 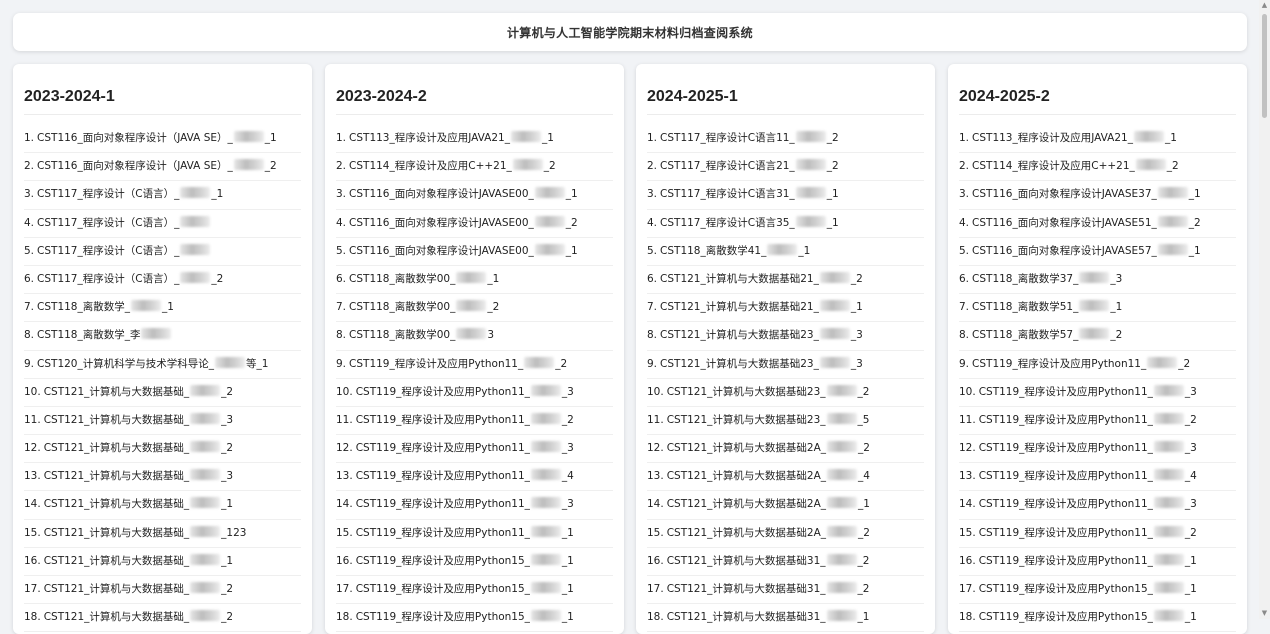 What do you see at coordinates (785, 139) in the screenshot?
I see `course-link: 1. CST117_程序设计C语言11_ _2` at bounding box center [785, 139].